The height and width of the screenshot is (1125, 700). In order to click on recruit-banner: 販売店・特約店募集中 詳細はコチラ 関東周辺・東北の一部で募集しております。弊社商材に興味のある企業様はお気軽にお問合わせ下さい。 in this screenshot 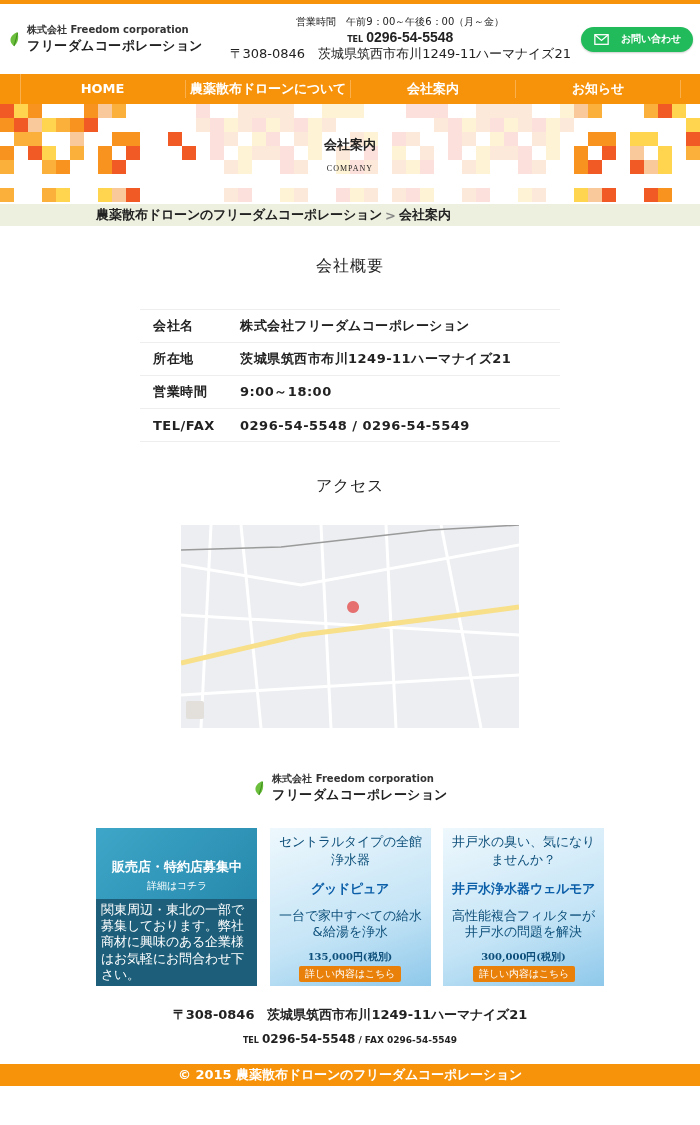, I will do `click(176, 907)`.